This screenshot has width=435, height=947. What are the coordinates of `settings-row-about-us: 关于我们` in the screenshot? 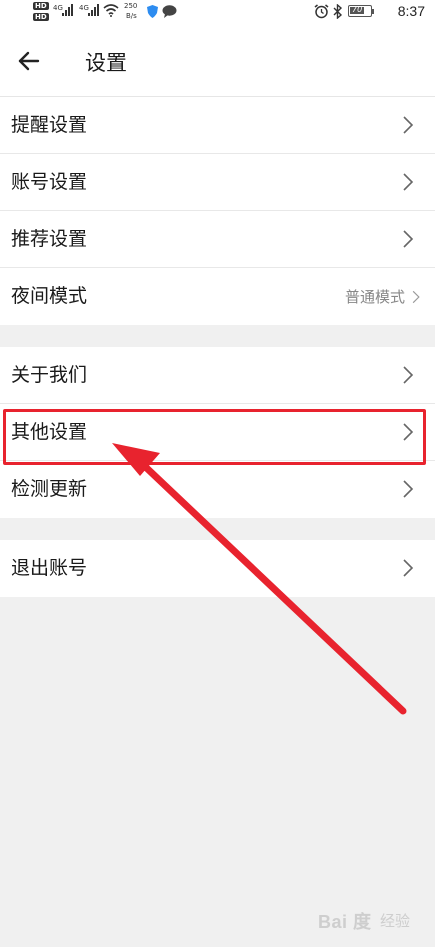 It's located at (217, 375).